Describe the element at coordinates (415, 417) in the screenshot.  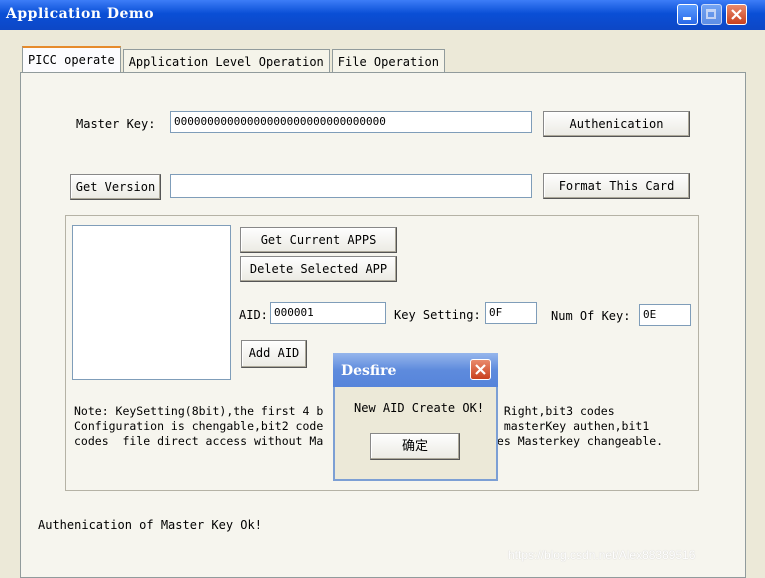
I see `message-dialog: Desfire New AID Create OK! 确定` at that location.